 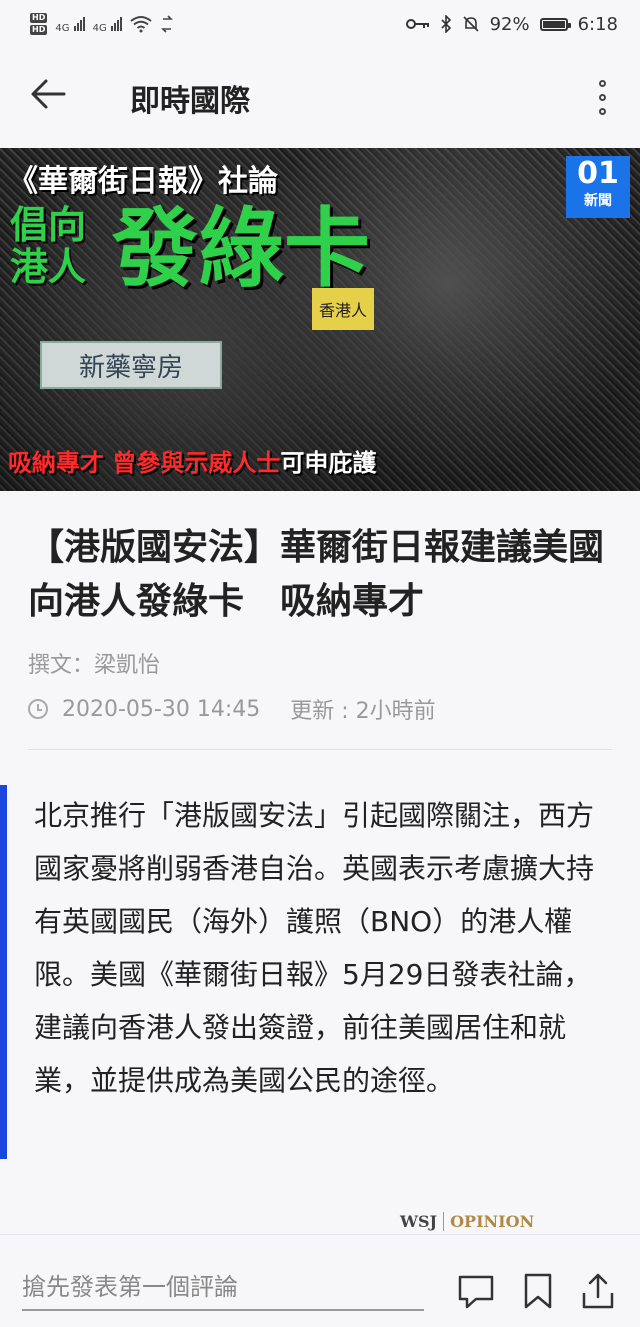 I want to click on more-options-button, so click(x=602, y=97).